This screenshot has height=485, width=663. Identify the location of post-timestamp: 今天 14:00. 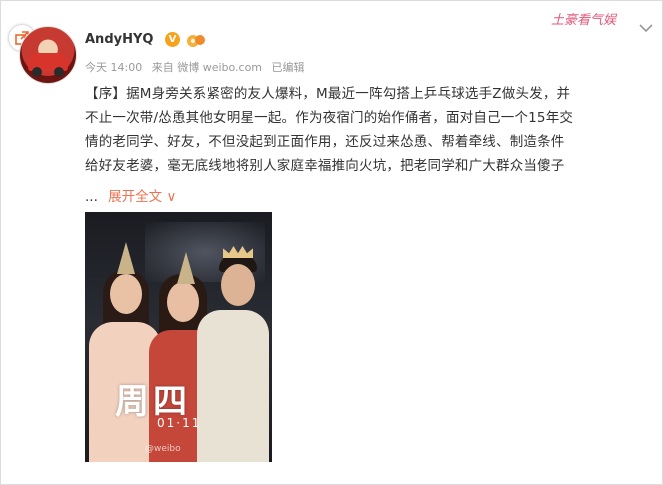
(113, 67).